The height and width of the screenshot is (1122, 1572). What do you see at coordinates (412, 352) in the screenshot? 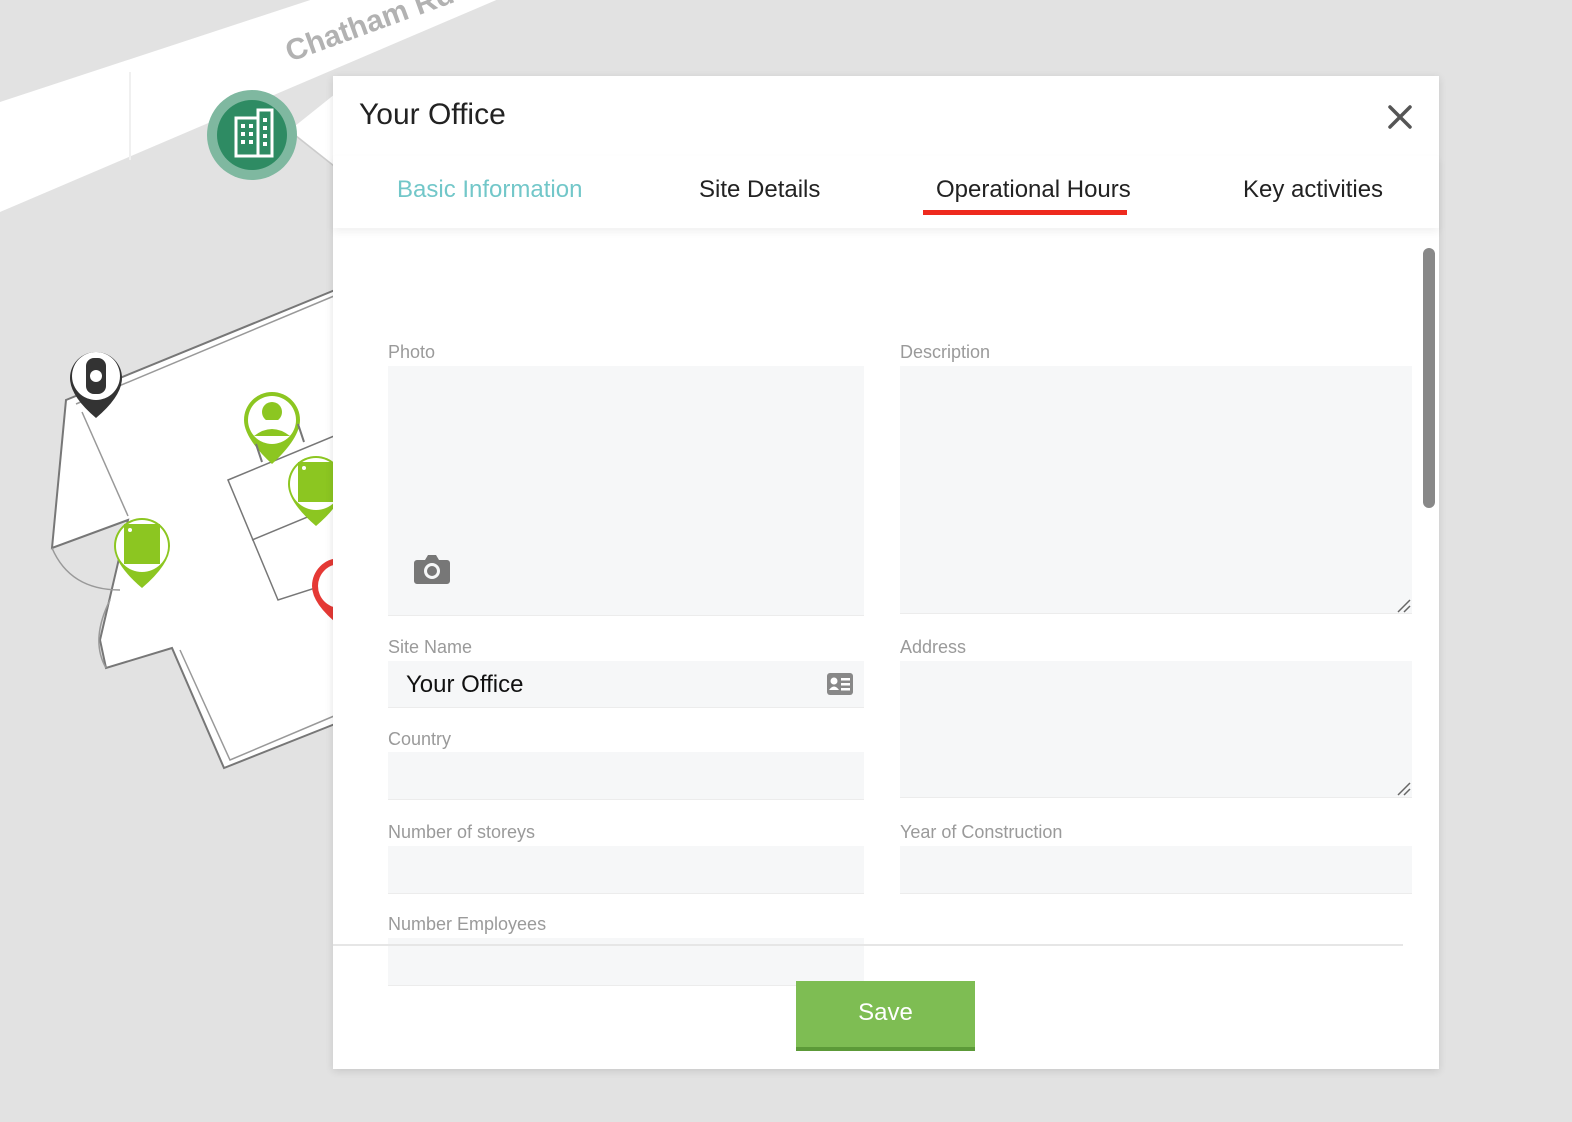
I see `photo-label: Photo` at bounding box center [412, 352].